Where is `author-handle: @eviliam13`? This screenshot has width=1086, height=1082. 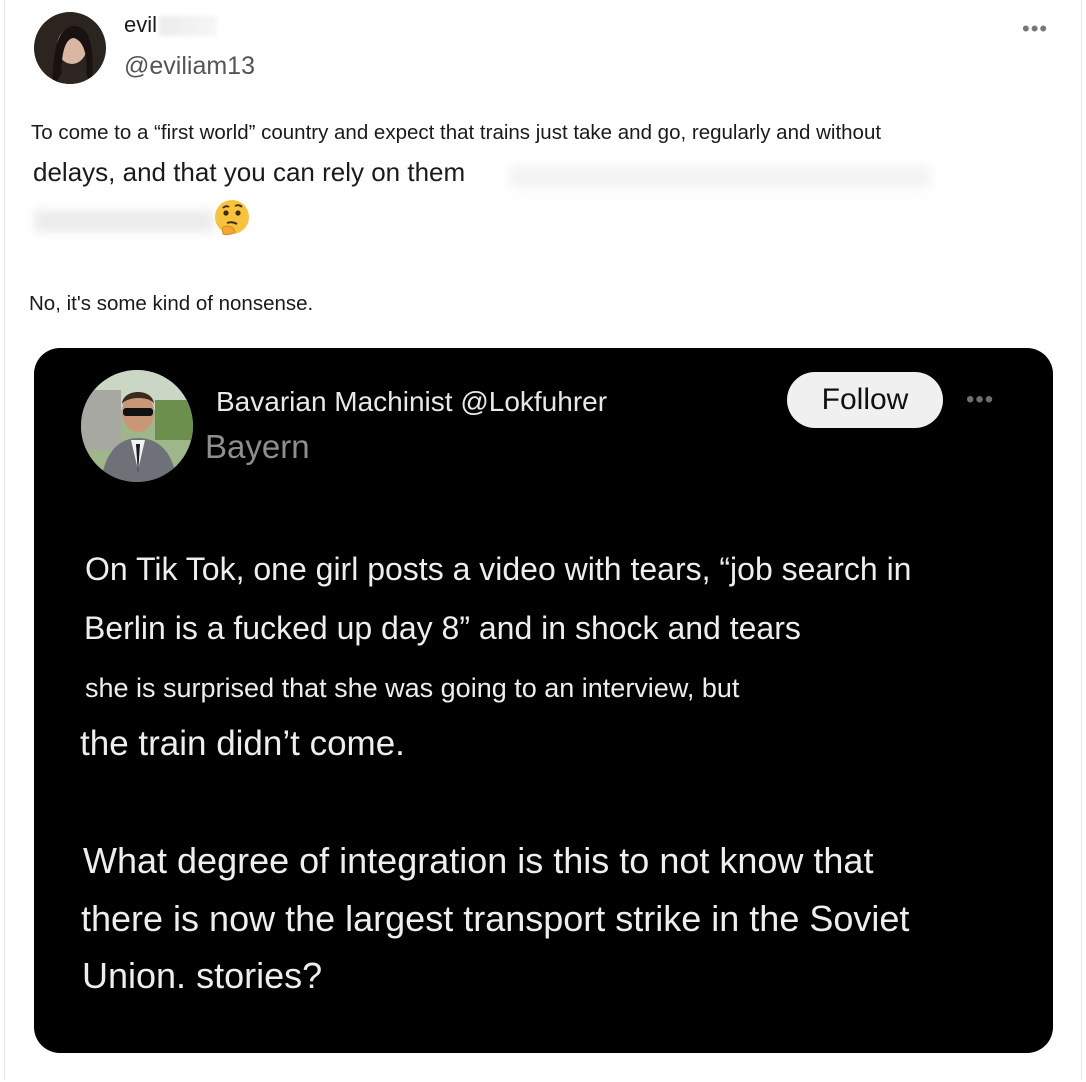
author-handle: @eviliam13 is located at coordinates (189, 66).